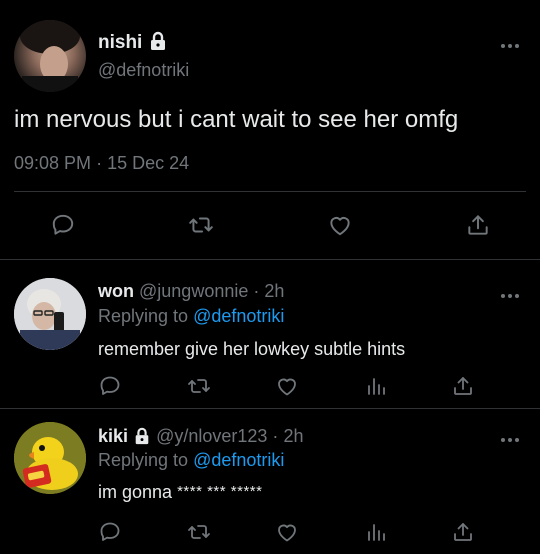  I want to click on display-name: nishi, so click(133, 43).